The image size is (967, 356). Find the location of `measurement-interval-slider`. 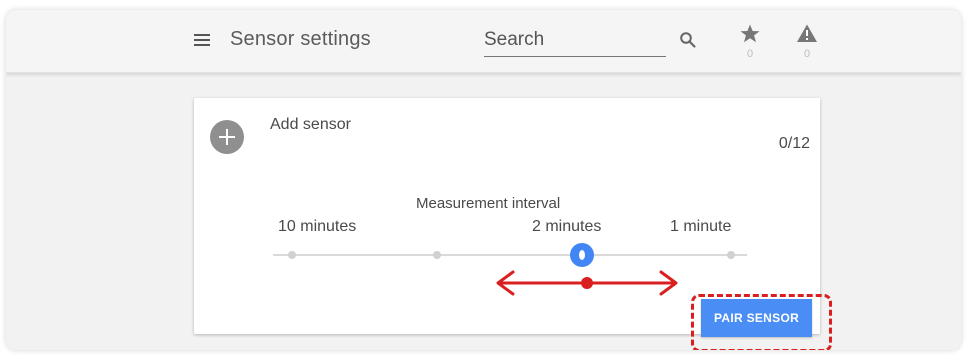

measurement-interval-slider is located at coordinates (510, 255).